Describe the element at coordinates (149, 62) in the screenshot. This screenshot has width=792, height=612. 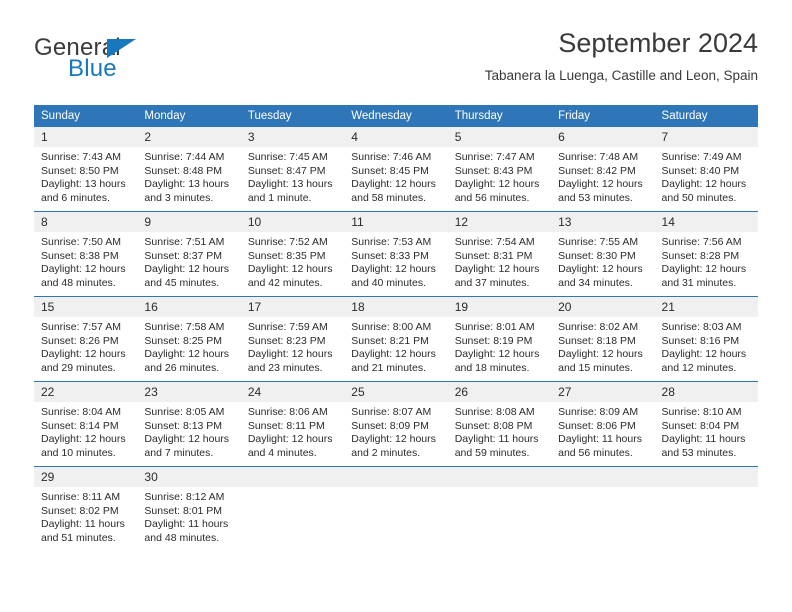
I see `general-blue-logo: General Blue` at that location.